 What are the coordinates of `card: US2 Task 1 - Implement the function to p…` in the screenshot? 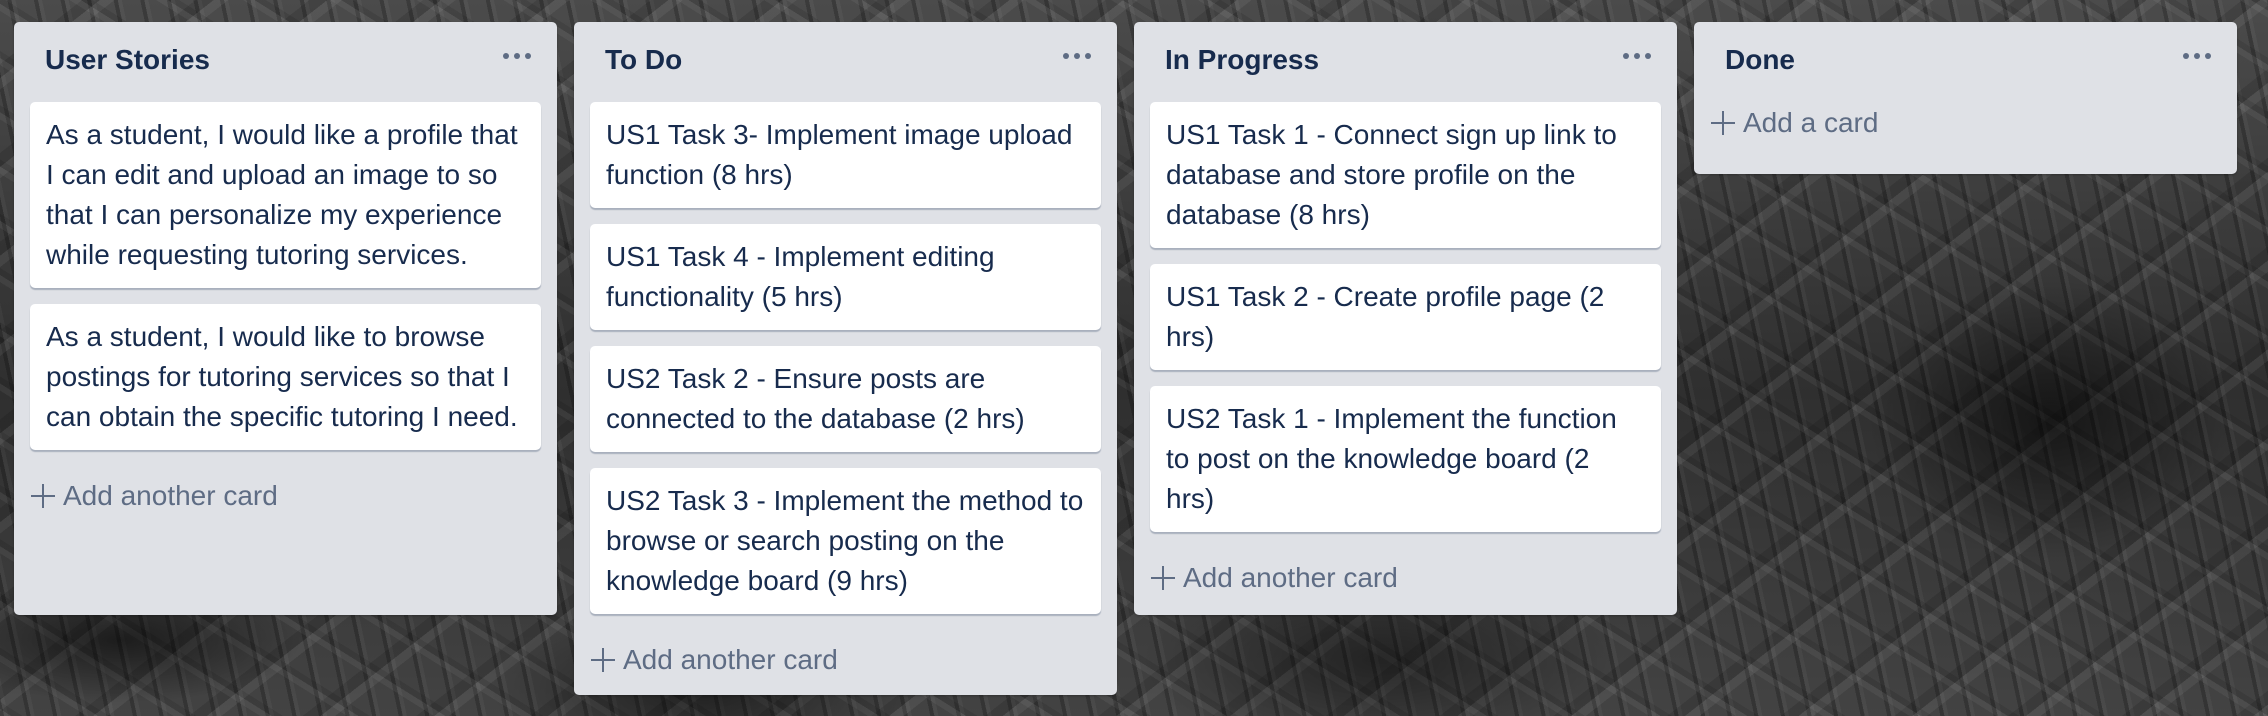 It's located at (1405, 459).